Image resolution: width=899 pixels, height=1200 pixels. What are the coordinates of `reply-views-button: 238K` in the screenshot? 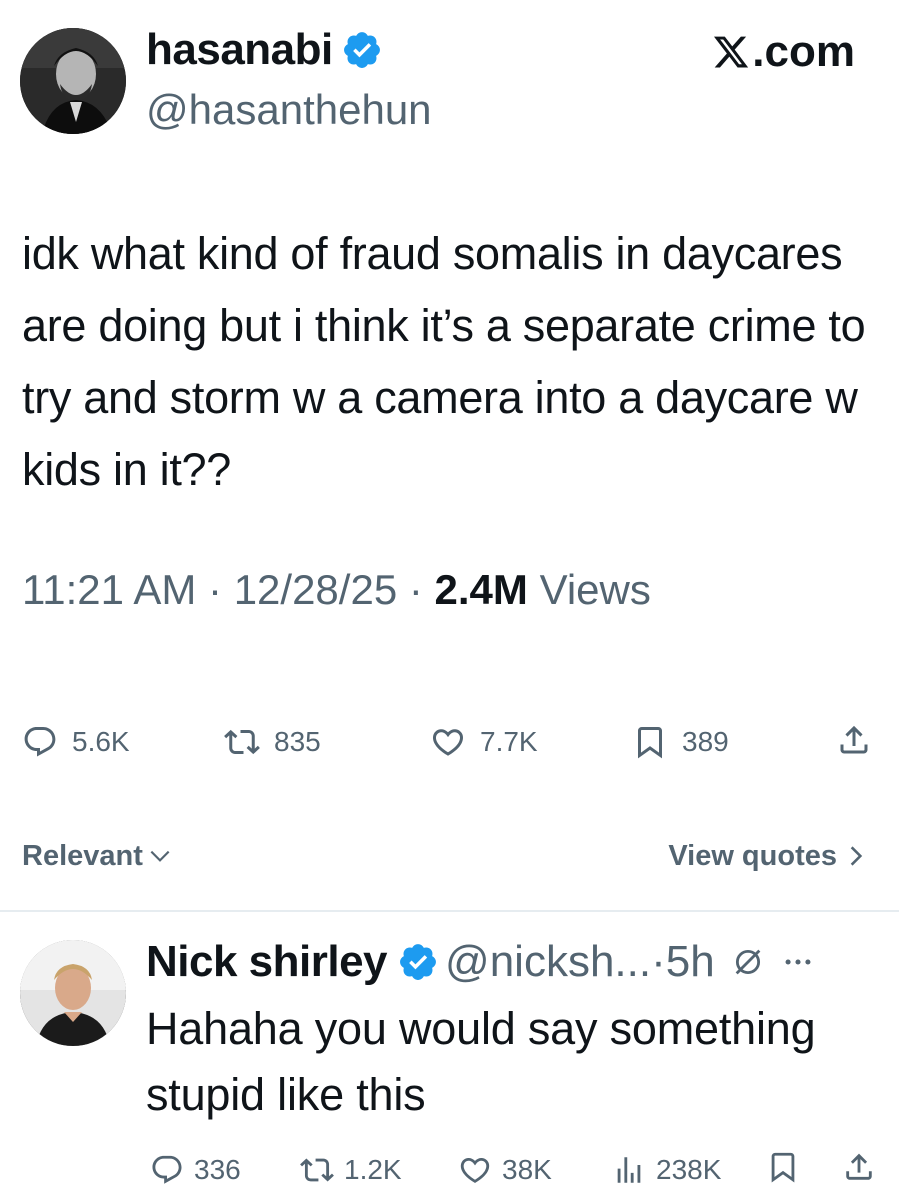 It's located at (666, 1170).